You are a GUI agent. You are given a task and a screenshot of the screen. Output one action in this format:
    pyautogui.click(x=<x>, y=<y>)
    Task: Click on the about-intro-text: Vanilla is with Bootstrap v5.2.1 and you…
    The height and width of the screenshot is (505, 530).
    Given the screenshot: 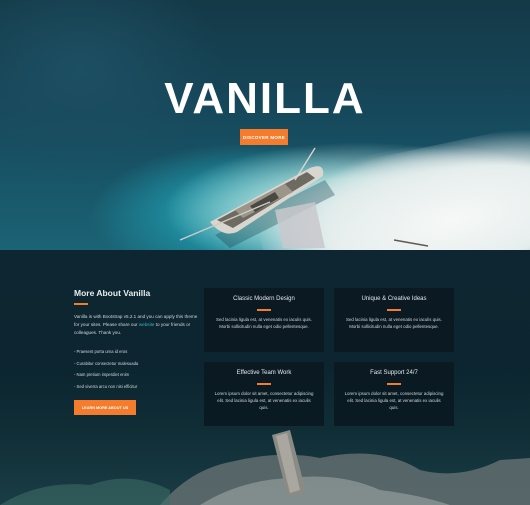 What is the action you would take?
    pyautogui.click(x=138, y=325)
    